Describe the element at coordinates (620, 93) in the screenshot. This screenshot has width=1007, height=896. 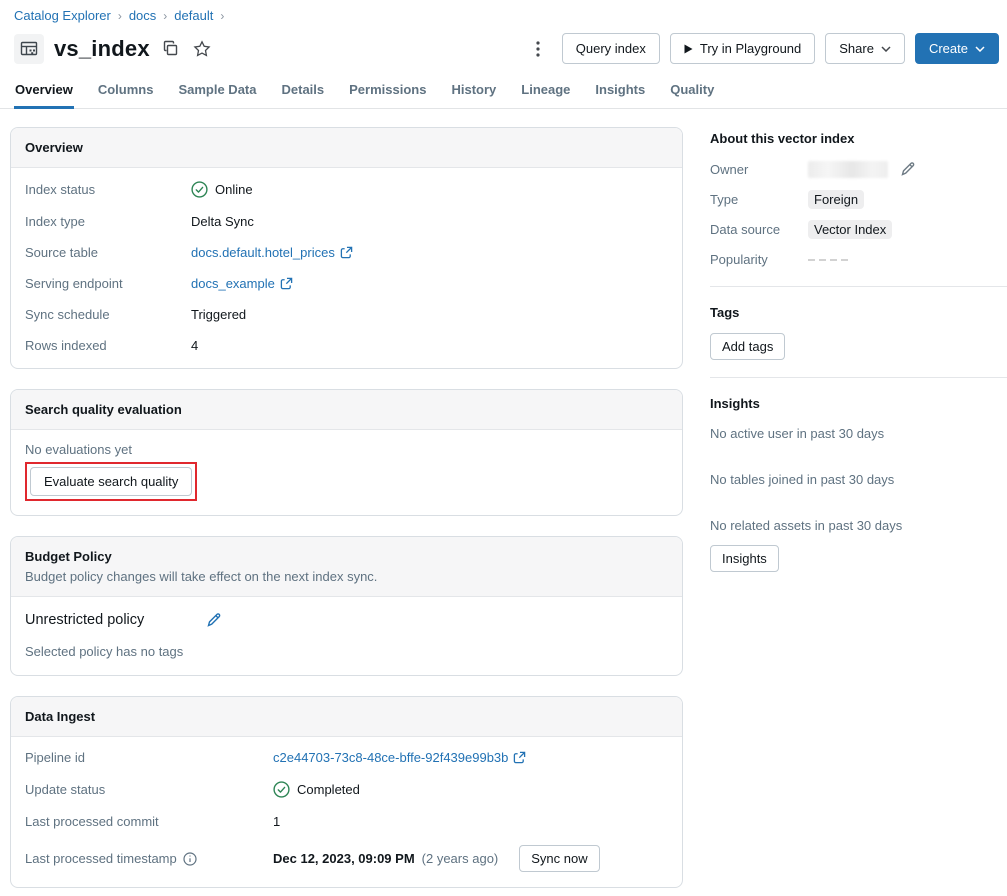
I see `tab-insights: Insights` at that location.